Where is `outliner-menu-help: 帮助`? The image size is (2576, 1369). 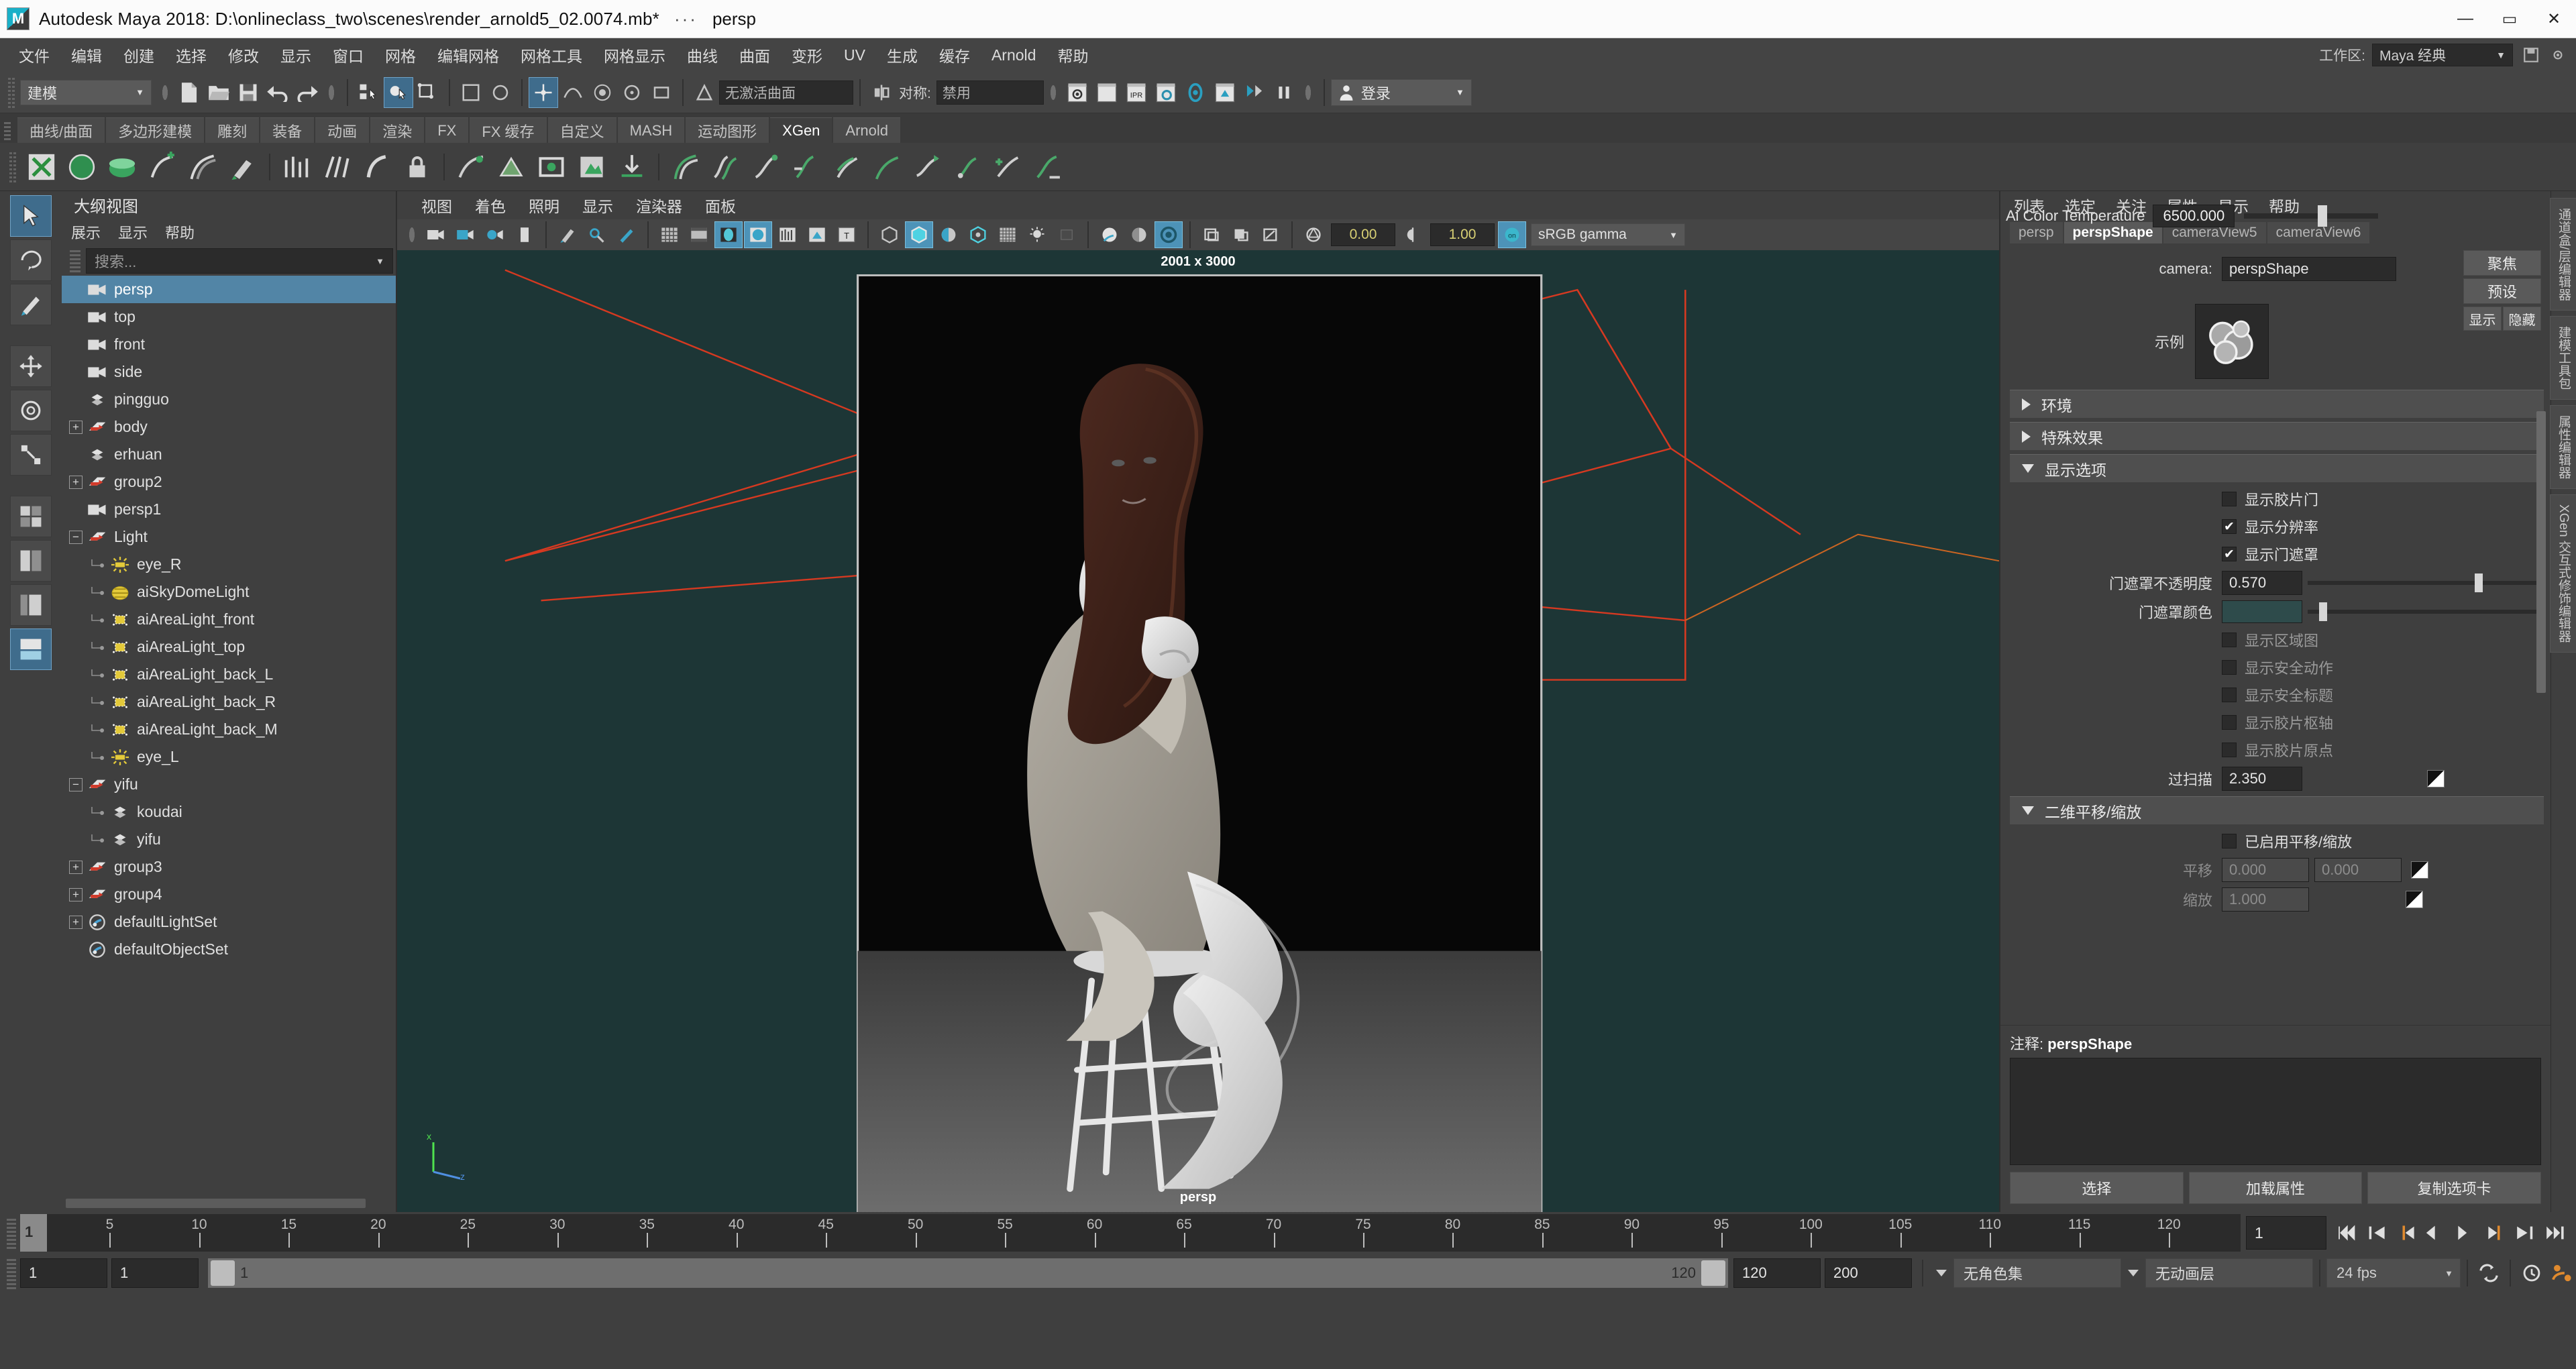 outliner-menu-help: 帮助 is located at coordinates (180, 232).